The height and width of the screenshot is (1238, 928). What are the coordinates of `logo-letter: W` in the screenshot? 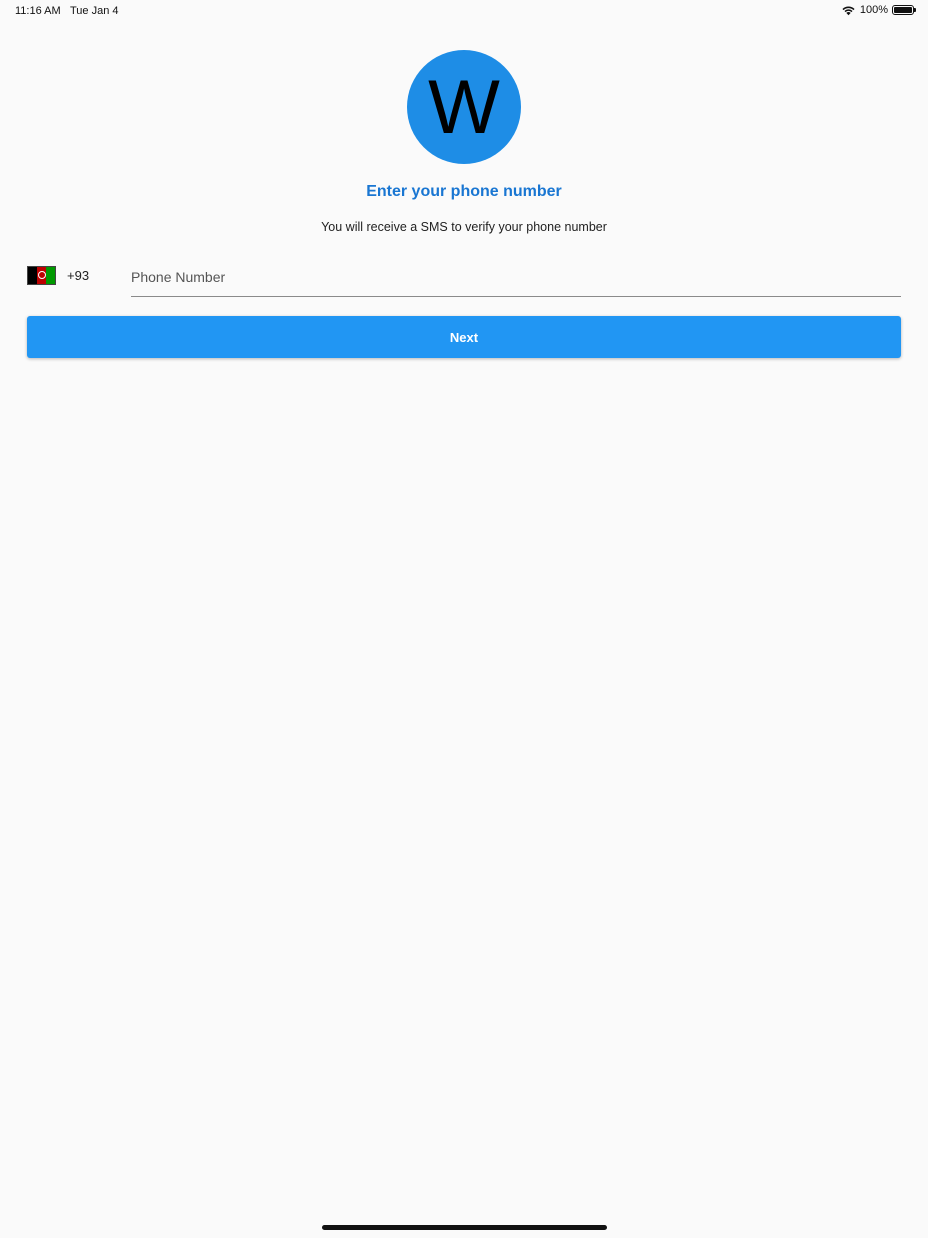 It's located at (464, 107).